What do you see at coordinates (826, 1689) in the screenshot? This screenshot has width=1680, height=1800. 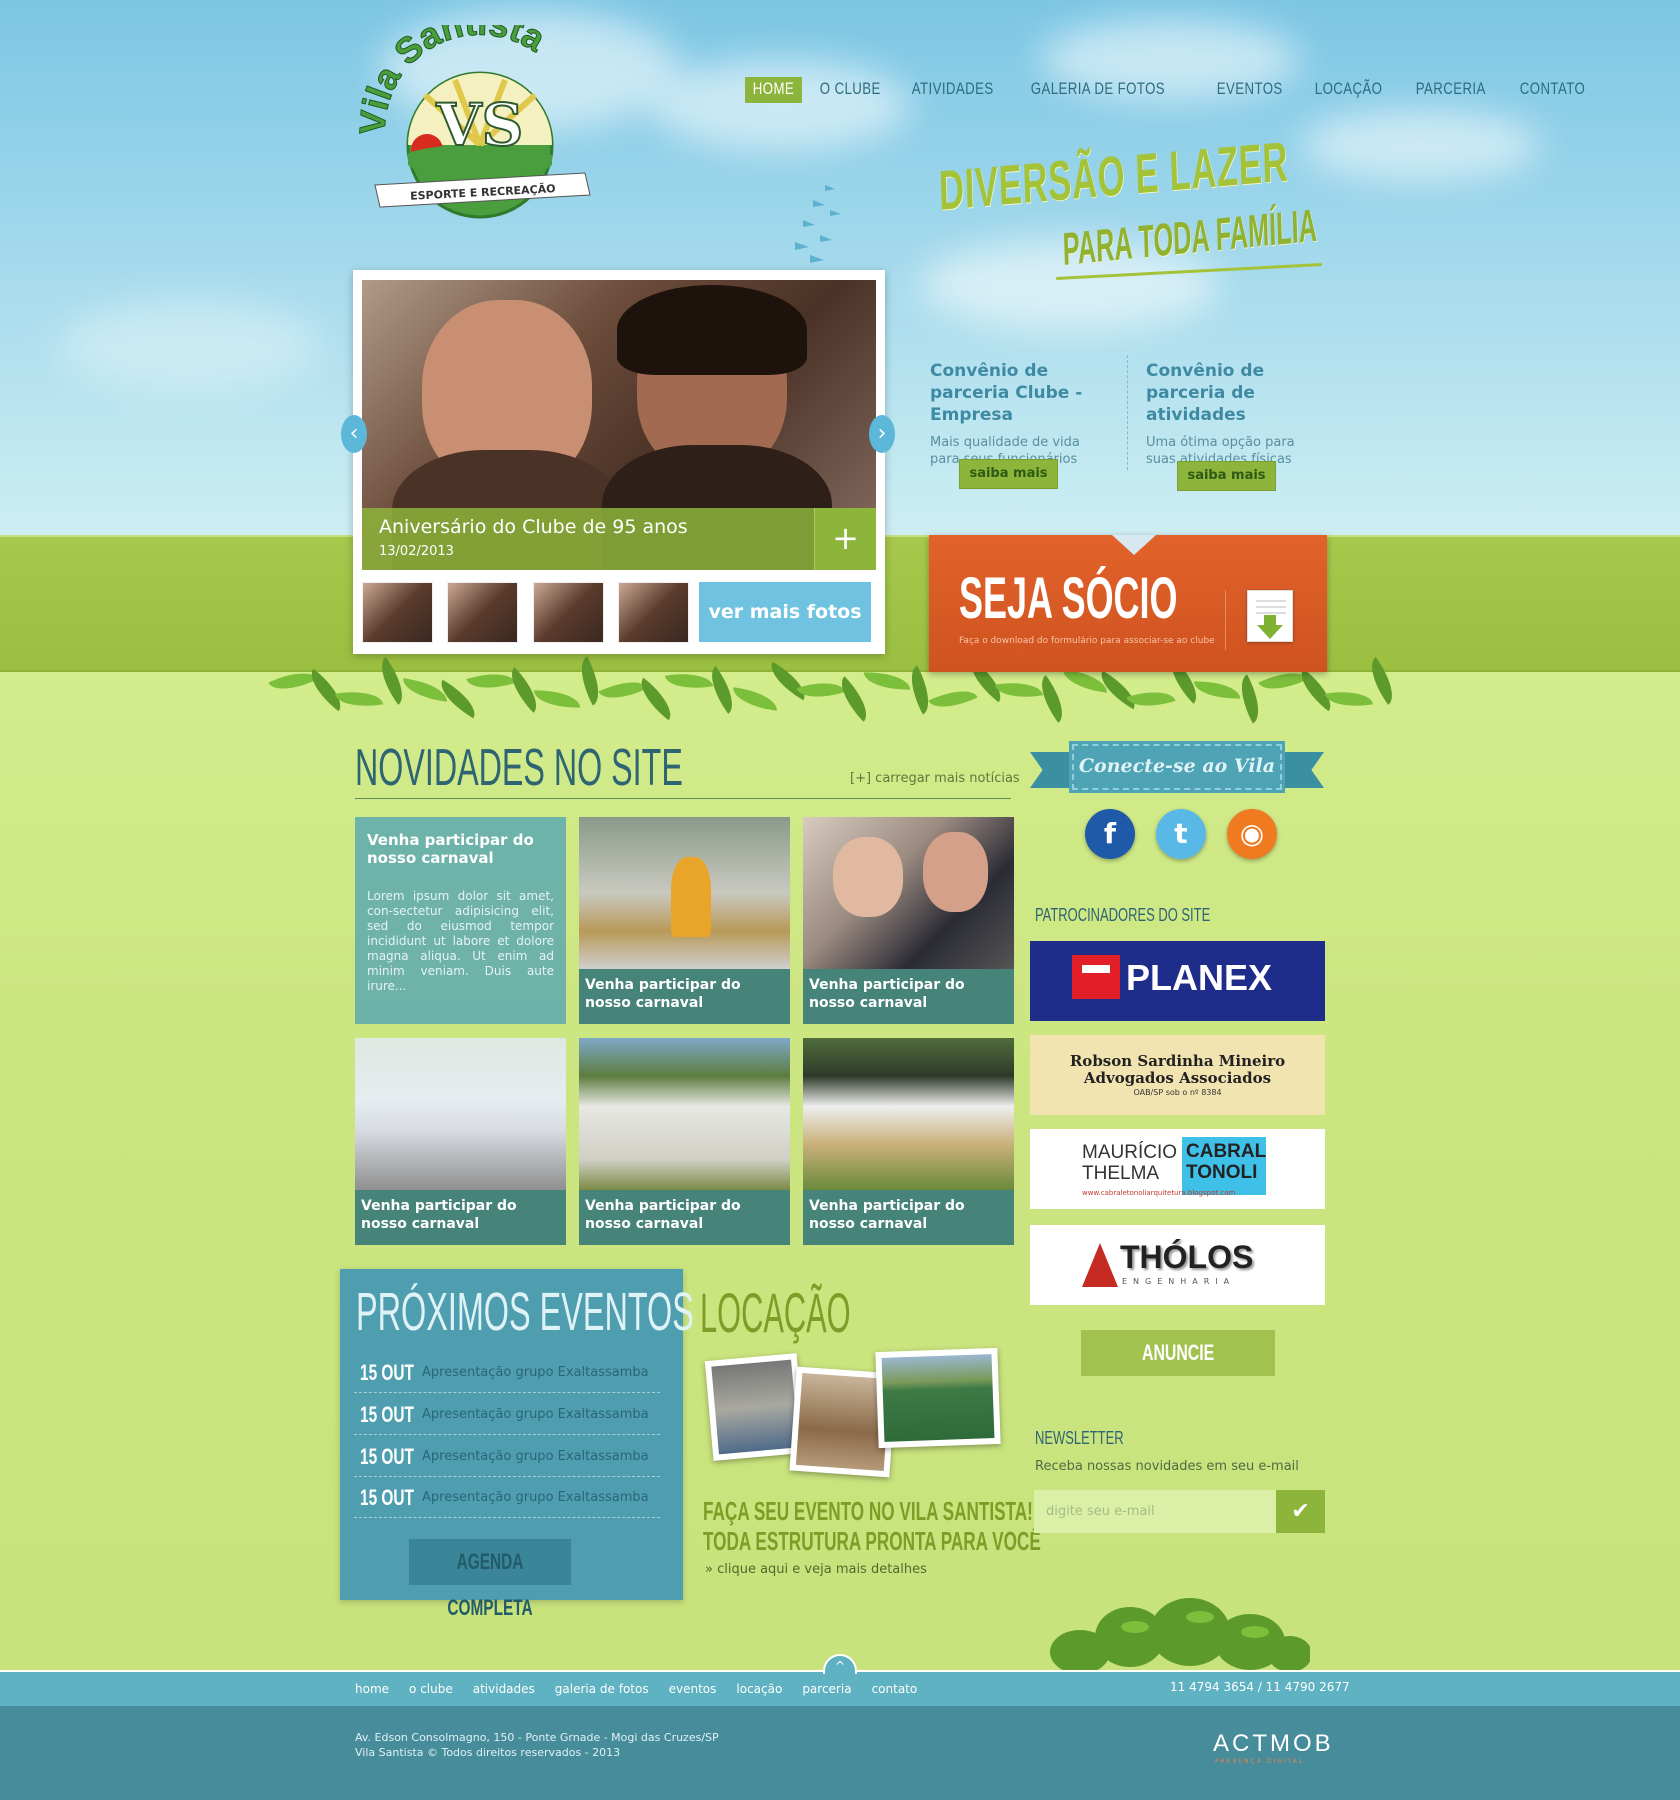 I see `footer-nav-parceria: parceria` at bounding box center [826, 1689].